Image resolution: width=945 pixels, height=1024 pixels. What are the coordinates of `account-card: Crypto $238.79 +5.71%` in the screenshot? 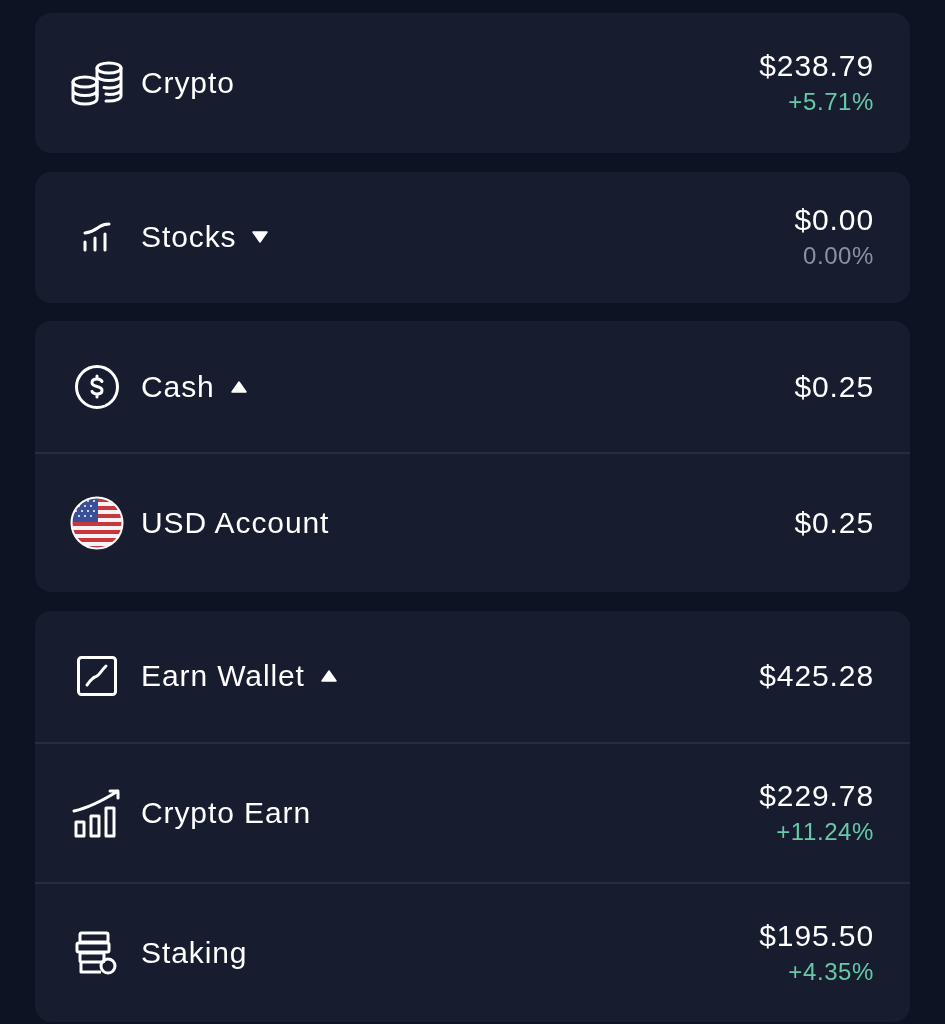 It's located at (472, 83).